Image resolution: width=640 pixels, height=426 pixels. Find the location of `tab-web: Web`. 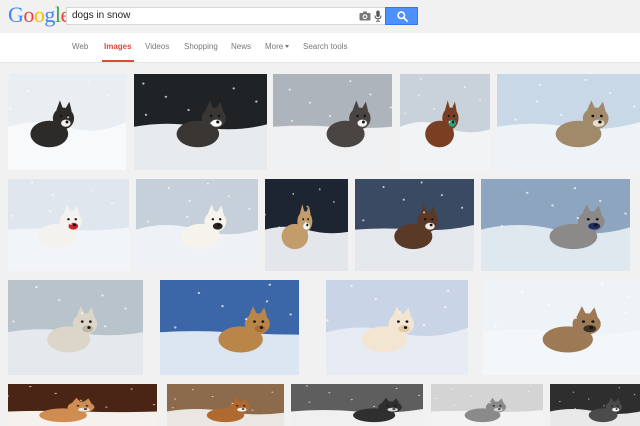

tab-web: Web is located at coordinates (80, 47).